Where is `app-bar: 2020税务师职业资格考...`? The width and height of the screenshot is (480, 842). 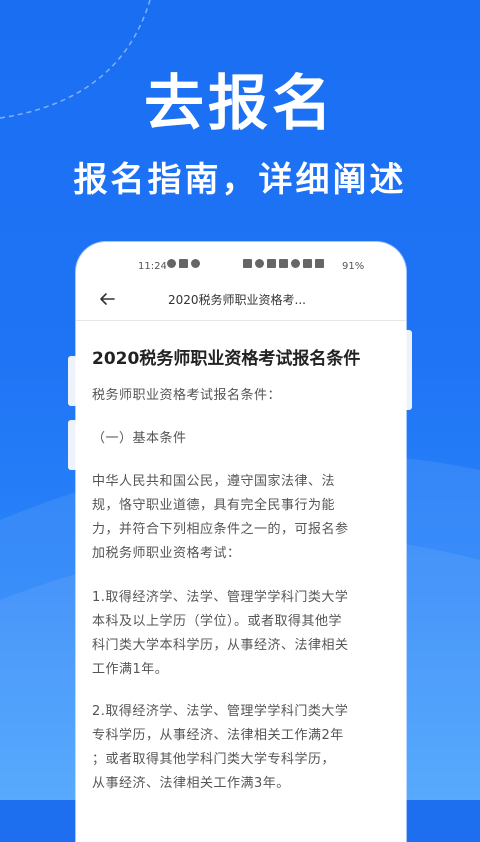
app-bar: 2020税务师职业资格考... is located at coordinates (241, 299).